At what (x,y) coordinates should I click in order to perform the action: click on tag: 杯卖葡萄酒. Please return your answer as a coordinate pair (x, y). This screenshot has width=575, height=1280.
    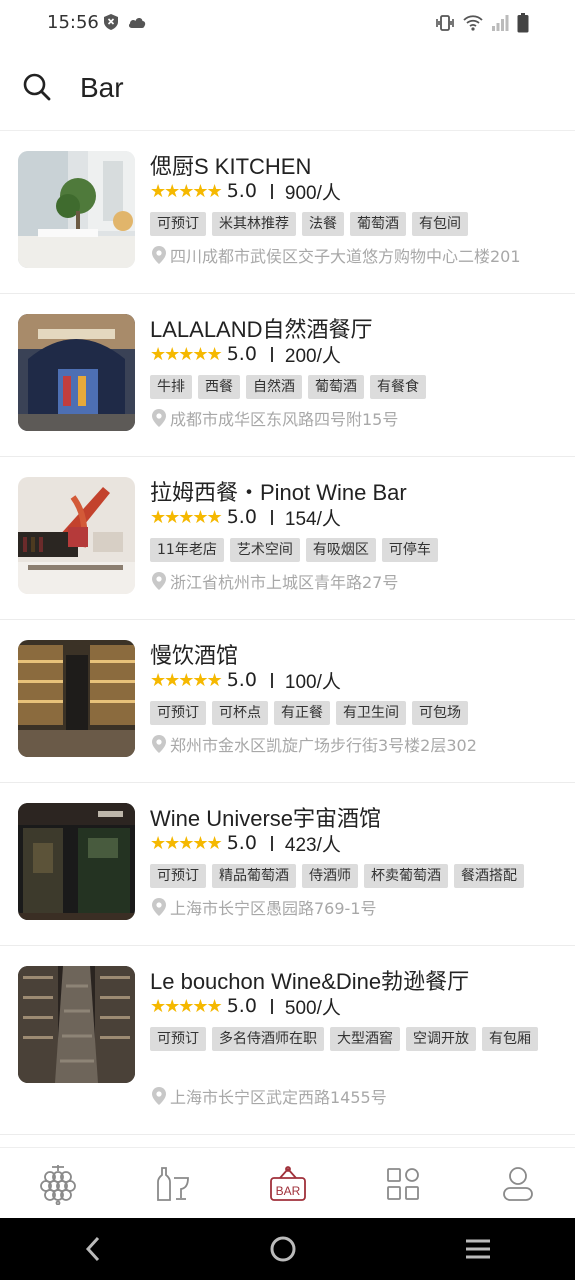
    Looking at the image, I should click on (406, 876).